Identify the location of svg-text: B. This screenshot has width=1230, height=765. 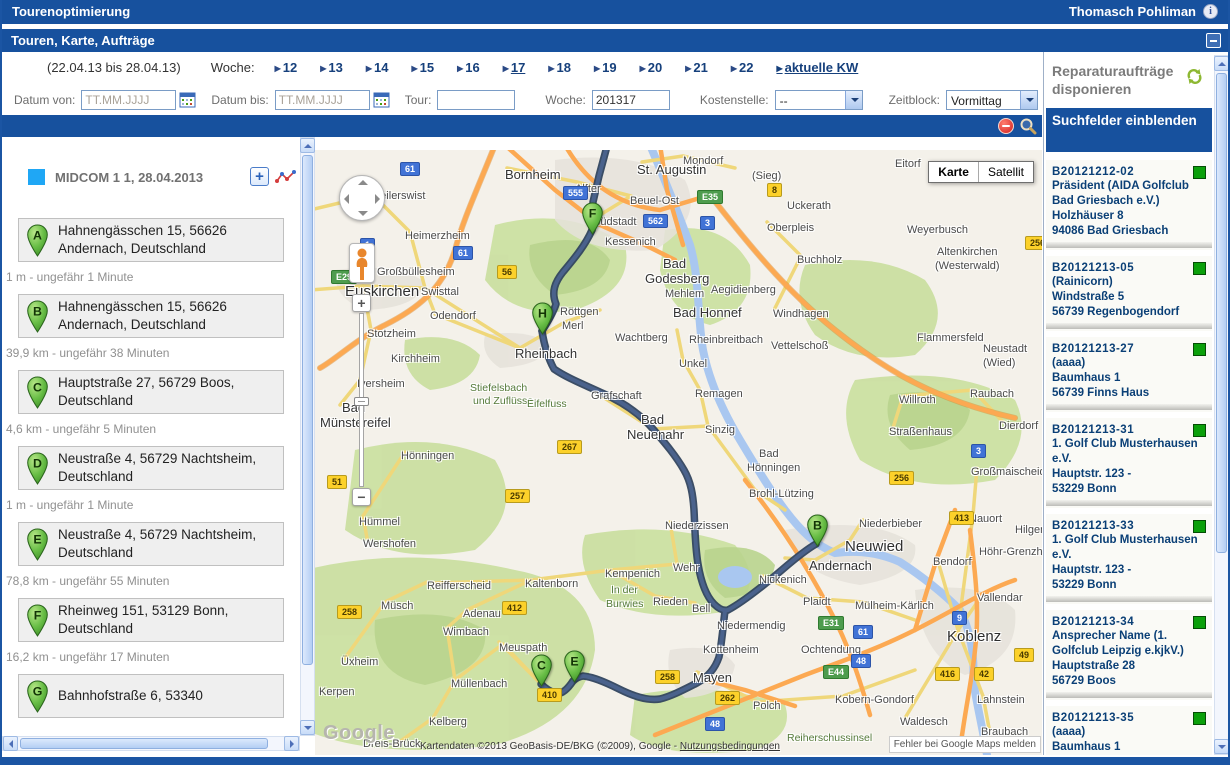
(37, 311).